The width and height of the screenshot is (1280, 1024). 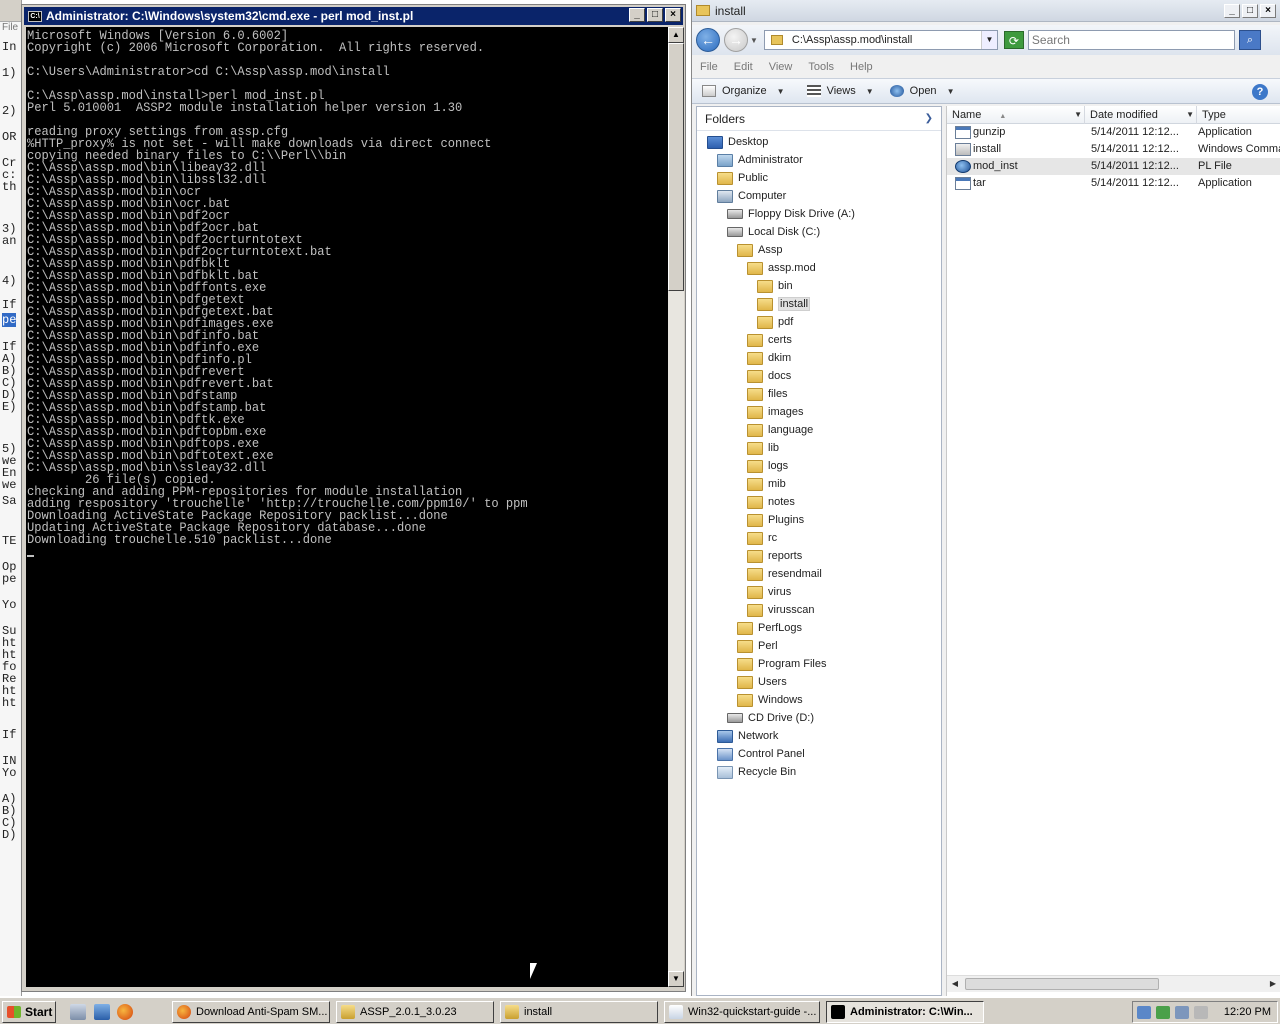 What do you see at coordinates (78, 1012) in the screenshot?
I see `show-desktop-icon` at bounding box center [78, 1012].